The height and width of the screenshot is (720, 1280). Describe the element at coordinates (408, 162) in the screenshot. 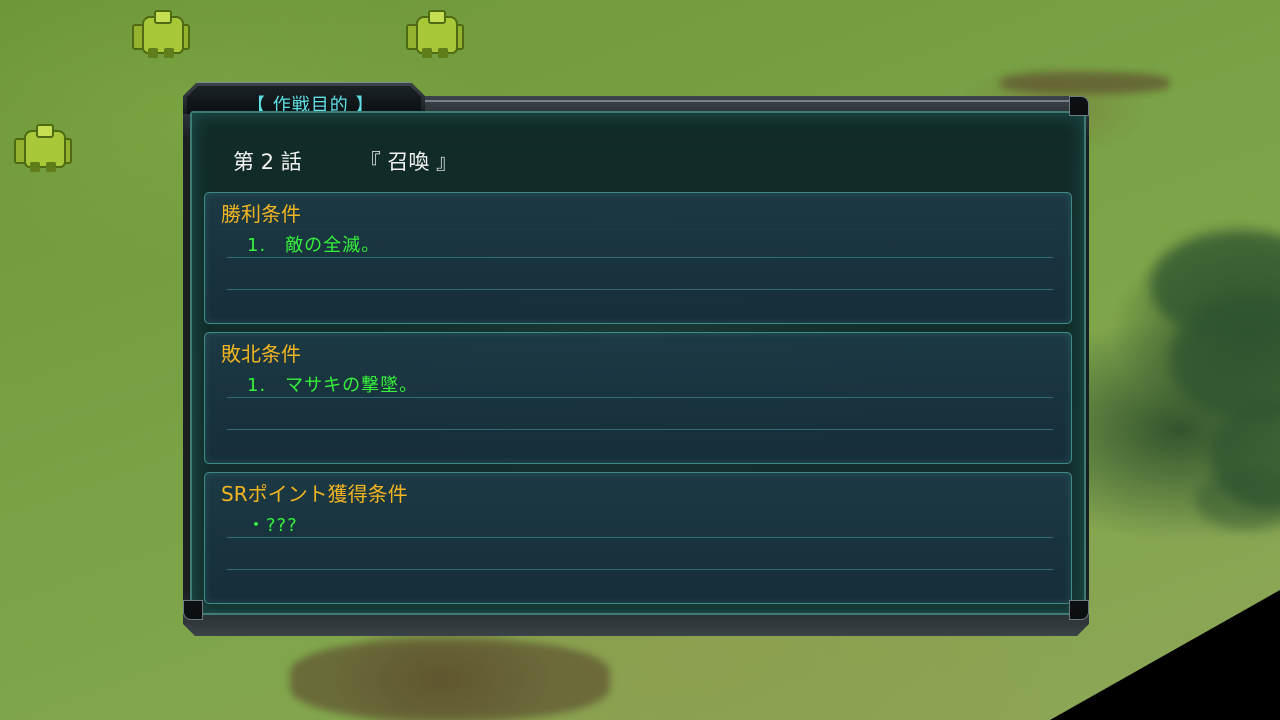

I see `stage-subtitle: 『 召喚 』` at that location.